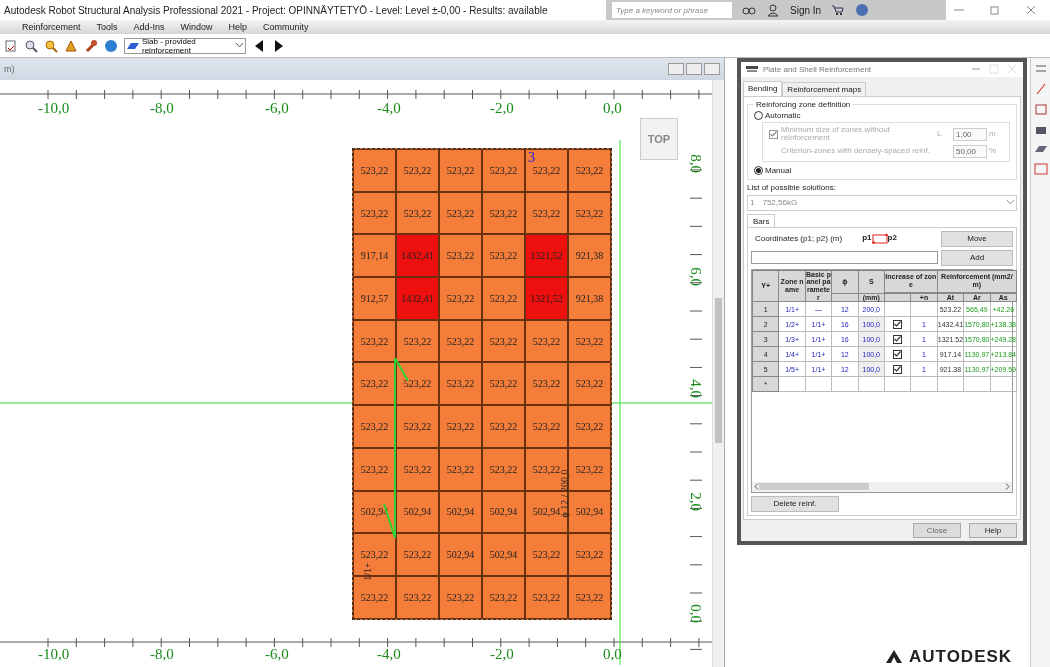  Describe the element at coordinates (286, 27) in the screenshot. I see `menu-item: Community` at that location.